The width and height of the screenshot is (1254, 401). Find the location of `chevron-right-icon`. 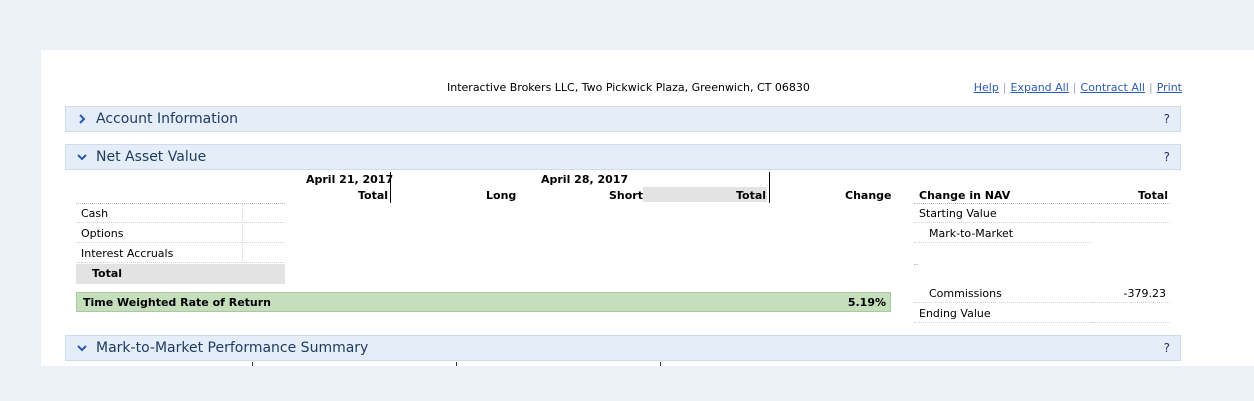

chevron-right-icon is located at coordinates (82, 119).